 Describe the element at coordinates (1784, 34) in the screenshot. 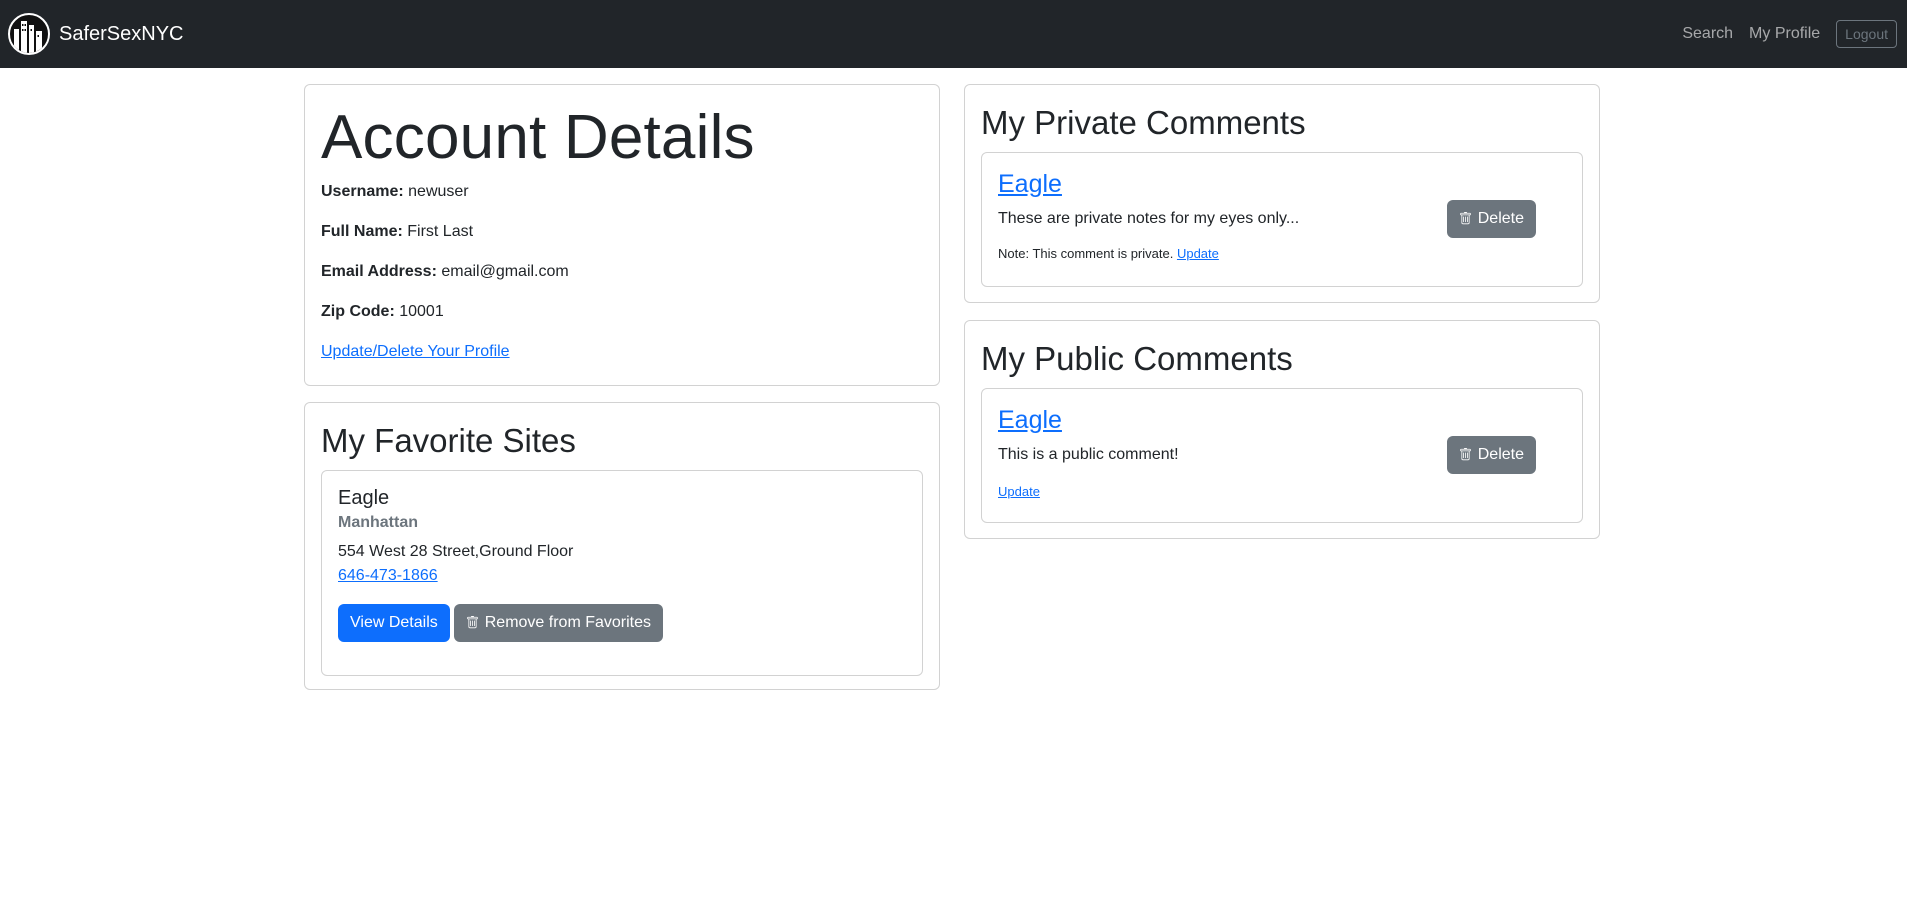

I see `nav-profile-link: My Profile` at that location.